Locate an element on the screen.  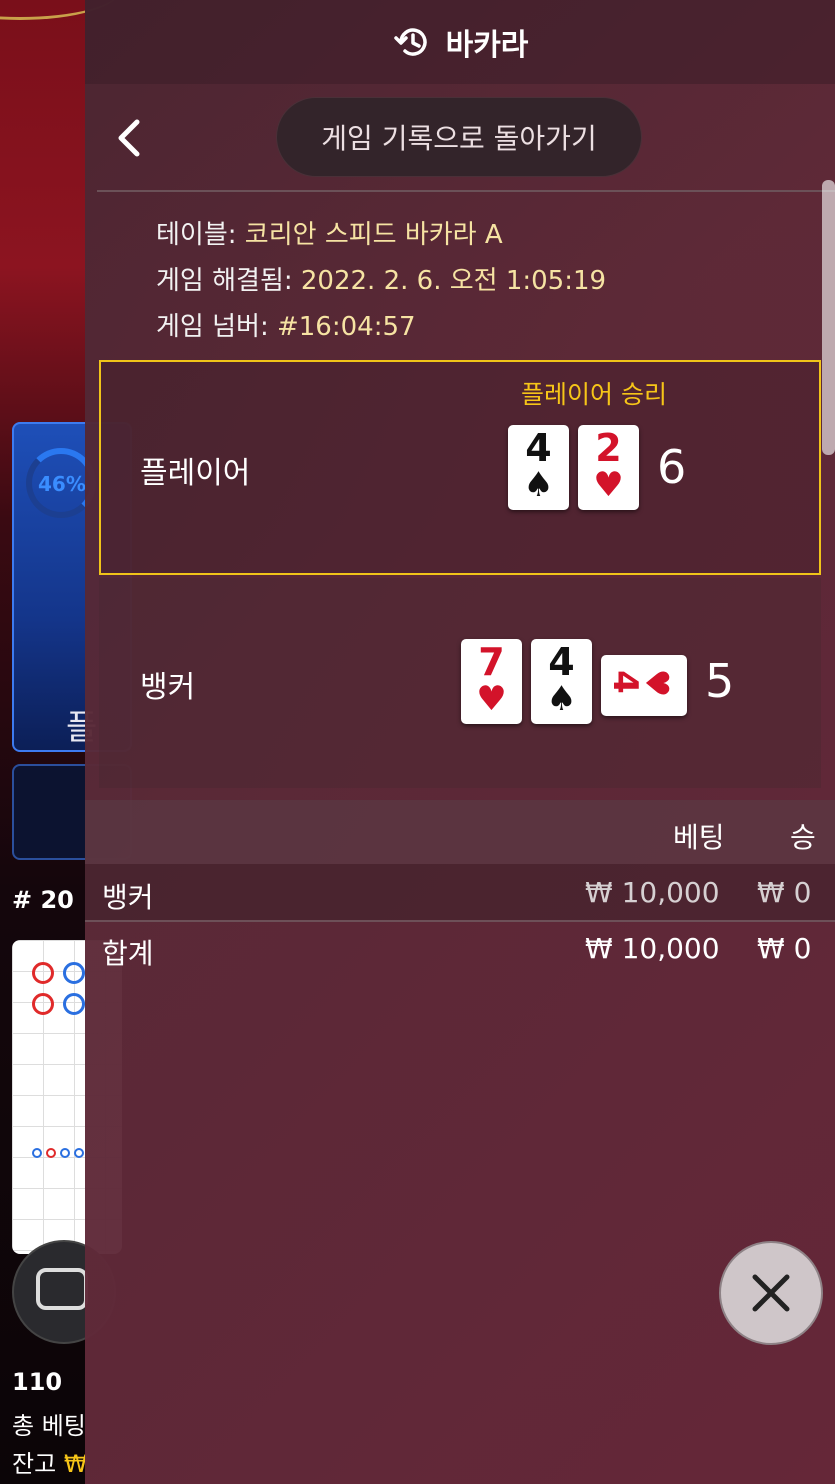
panel-header: 바카라 is located at coordinates (460, 42).